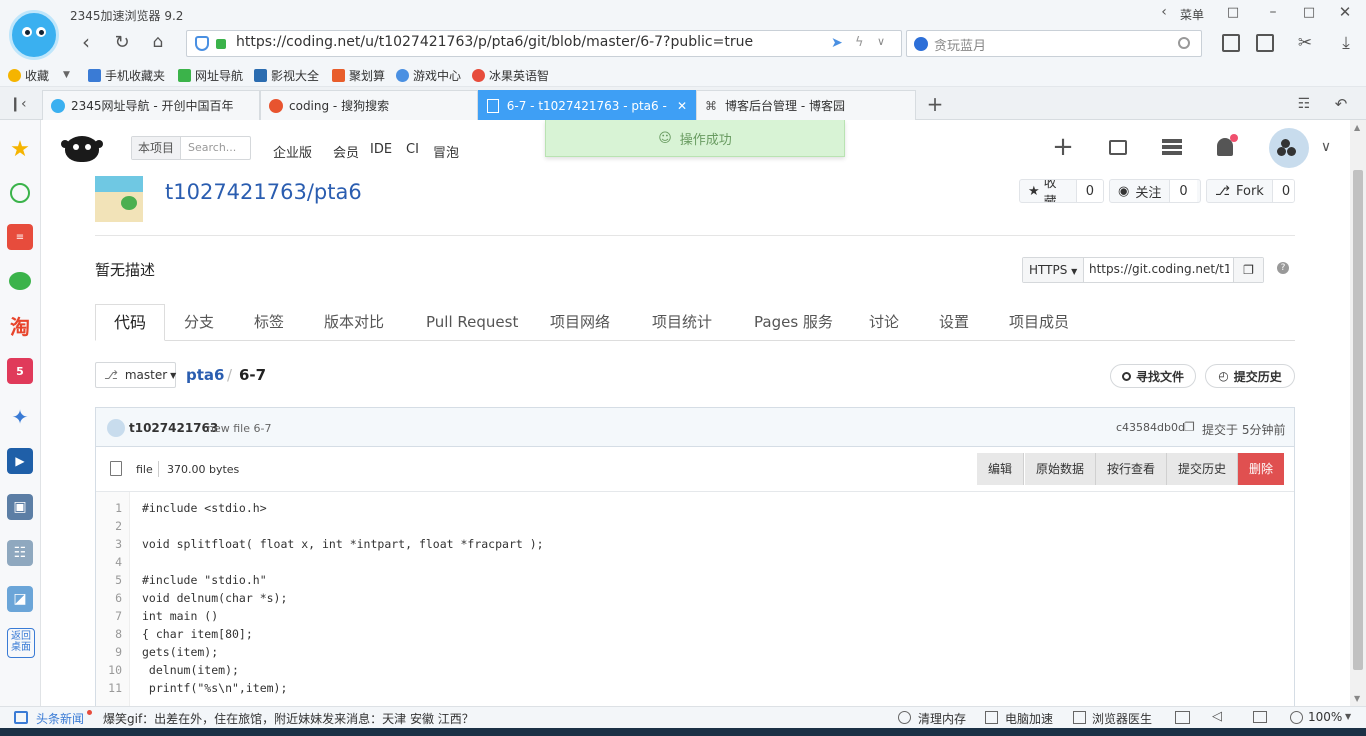 The image size is (1366, 736). What do you see at coordinates (1231, 43) in the screenshot?
I see `grid-icon` at bounding box center [1231, 43].